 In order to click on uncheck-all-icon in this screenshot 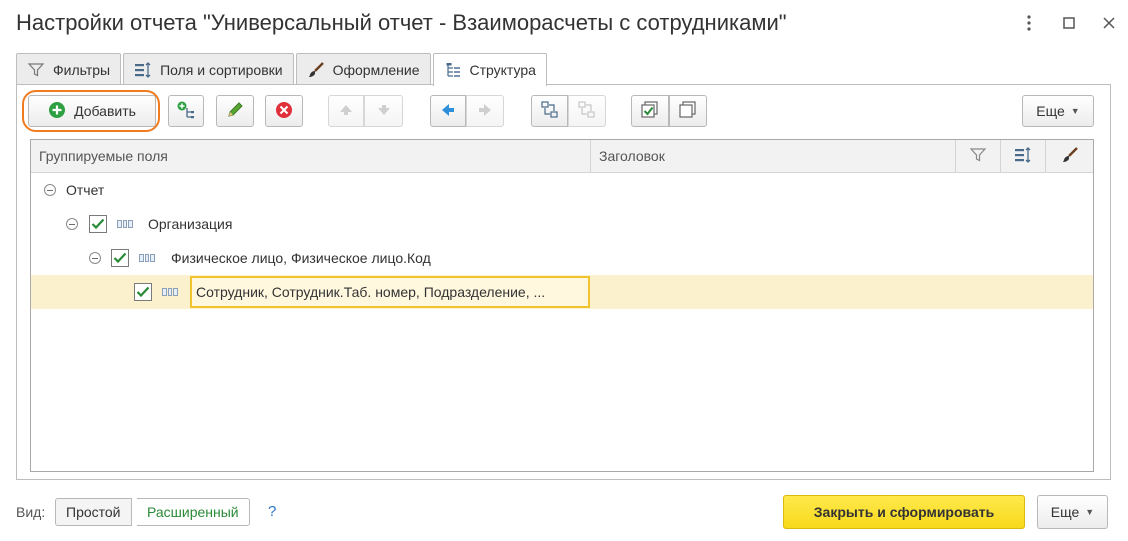, I will do `click(688, 111)`.